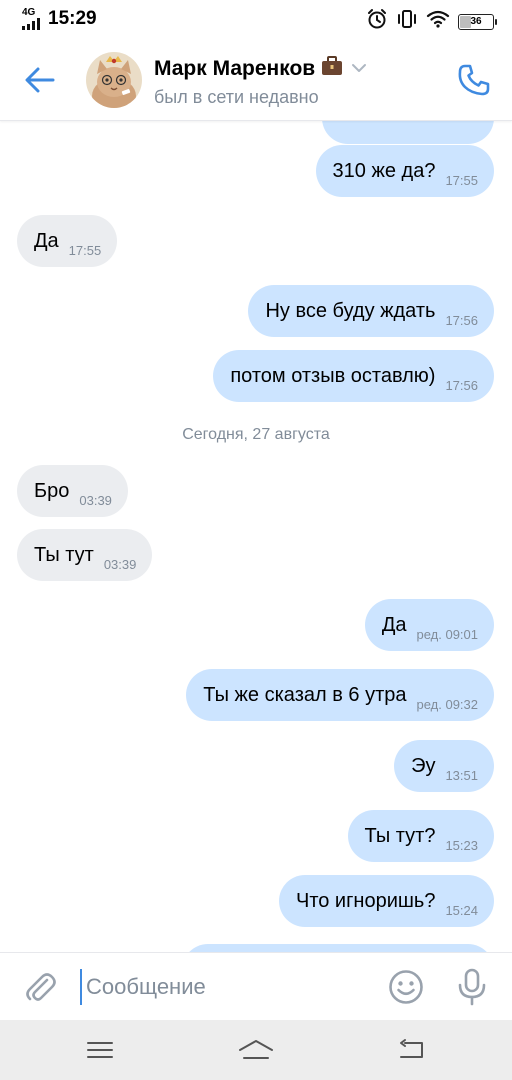 This screenshot has height=1080, width=512. I want to click on message-bubble-out: 310 же да? 17:55, so click(404, 171).